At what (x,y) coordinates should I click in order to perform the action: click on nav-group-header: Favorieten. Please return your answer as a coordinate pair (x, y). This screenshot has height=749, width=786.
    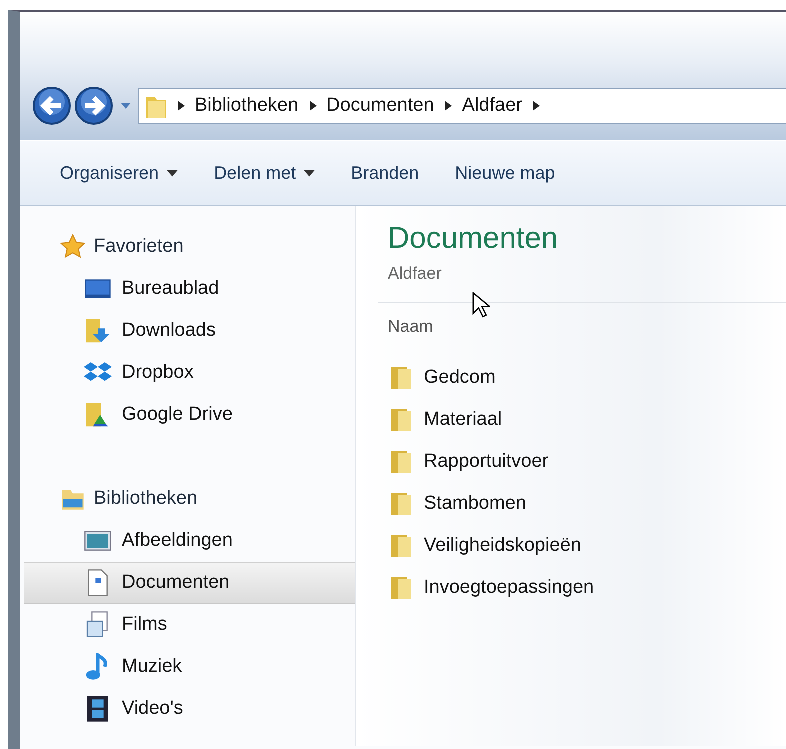
    Looking at the image, I should click on (187, 247).